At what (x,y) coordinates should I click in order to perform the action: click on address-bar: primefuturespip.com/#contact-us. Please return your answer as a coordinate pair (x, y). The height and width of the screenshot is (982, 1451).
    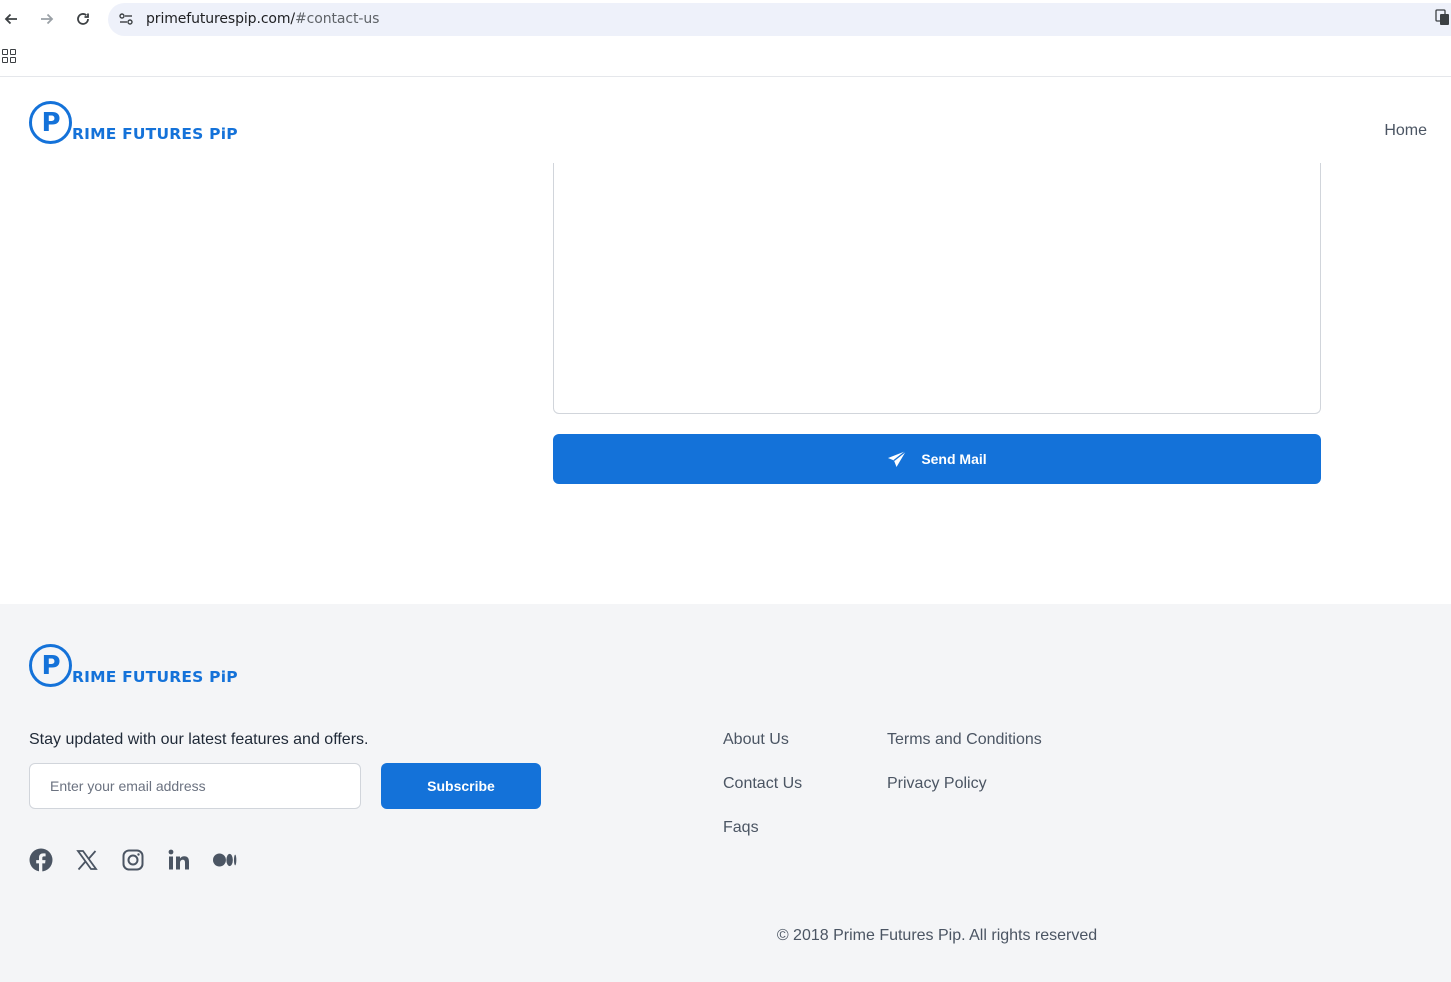
    Looking at the image, I should click on (779, 19).